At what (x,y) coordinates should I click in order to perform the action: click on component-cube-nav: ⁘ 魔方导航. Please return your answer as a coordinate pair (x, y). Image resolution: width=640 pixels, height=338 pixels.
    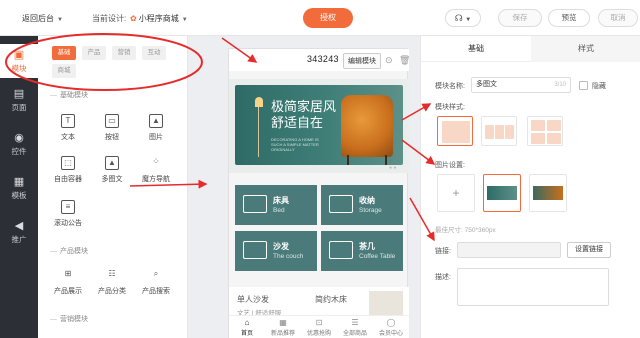
    Looking at the image, I should click on (156, 170).